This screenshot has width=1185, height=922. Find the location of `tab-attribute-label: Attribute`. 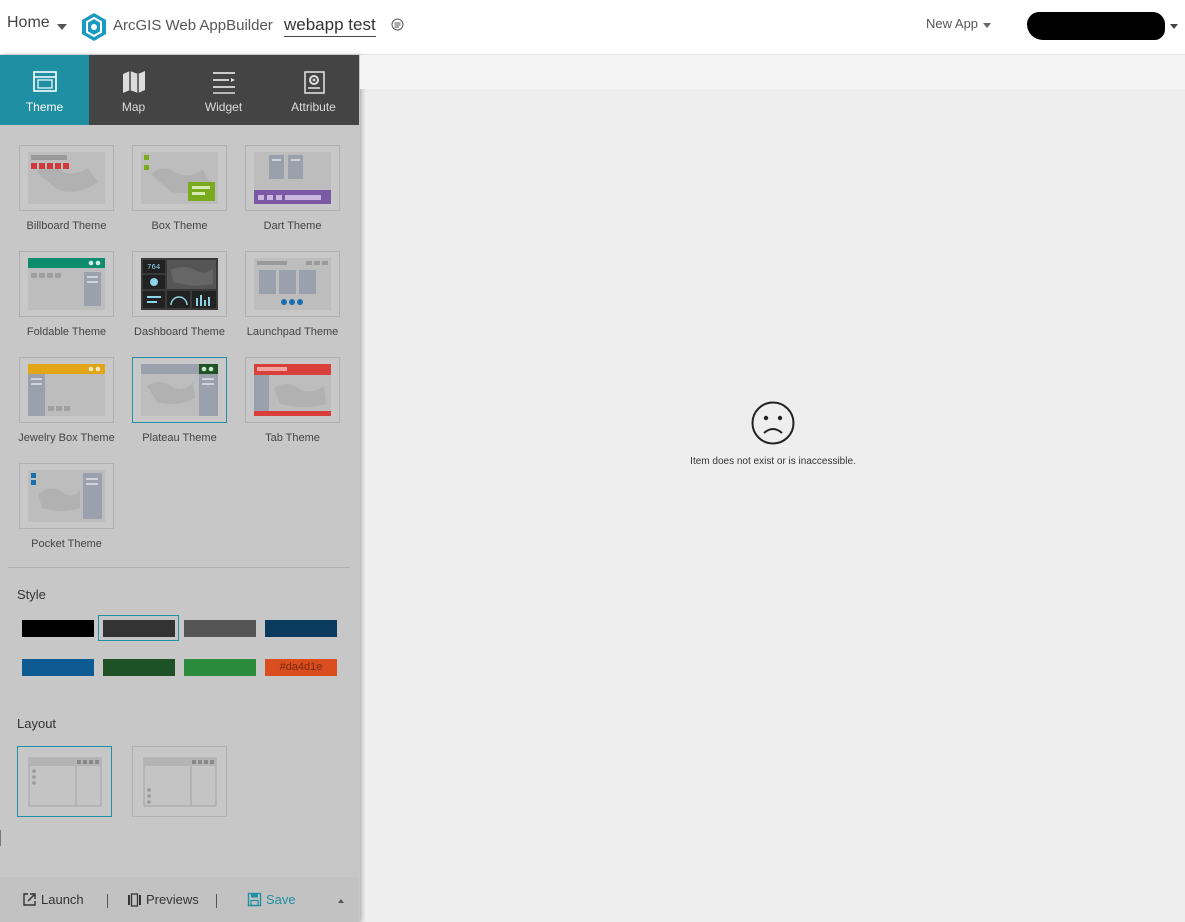

tab-attribute-label: Attribute is located at coordinates (313, 107).